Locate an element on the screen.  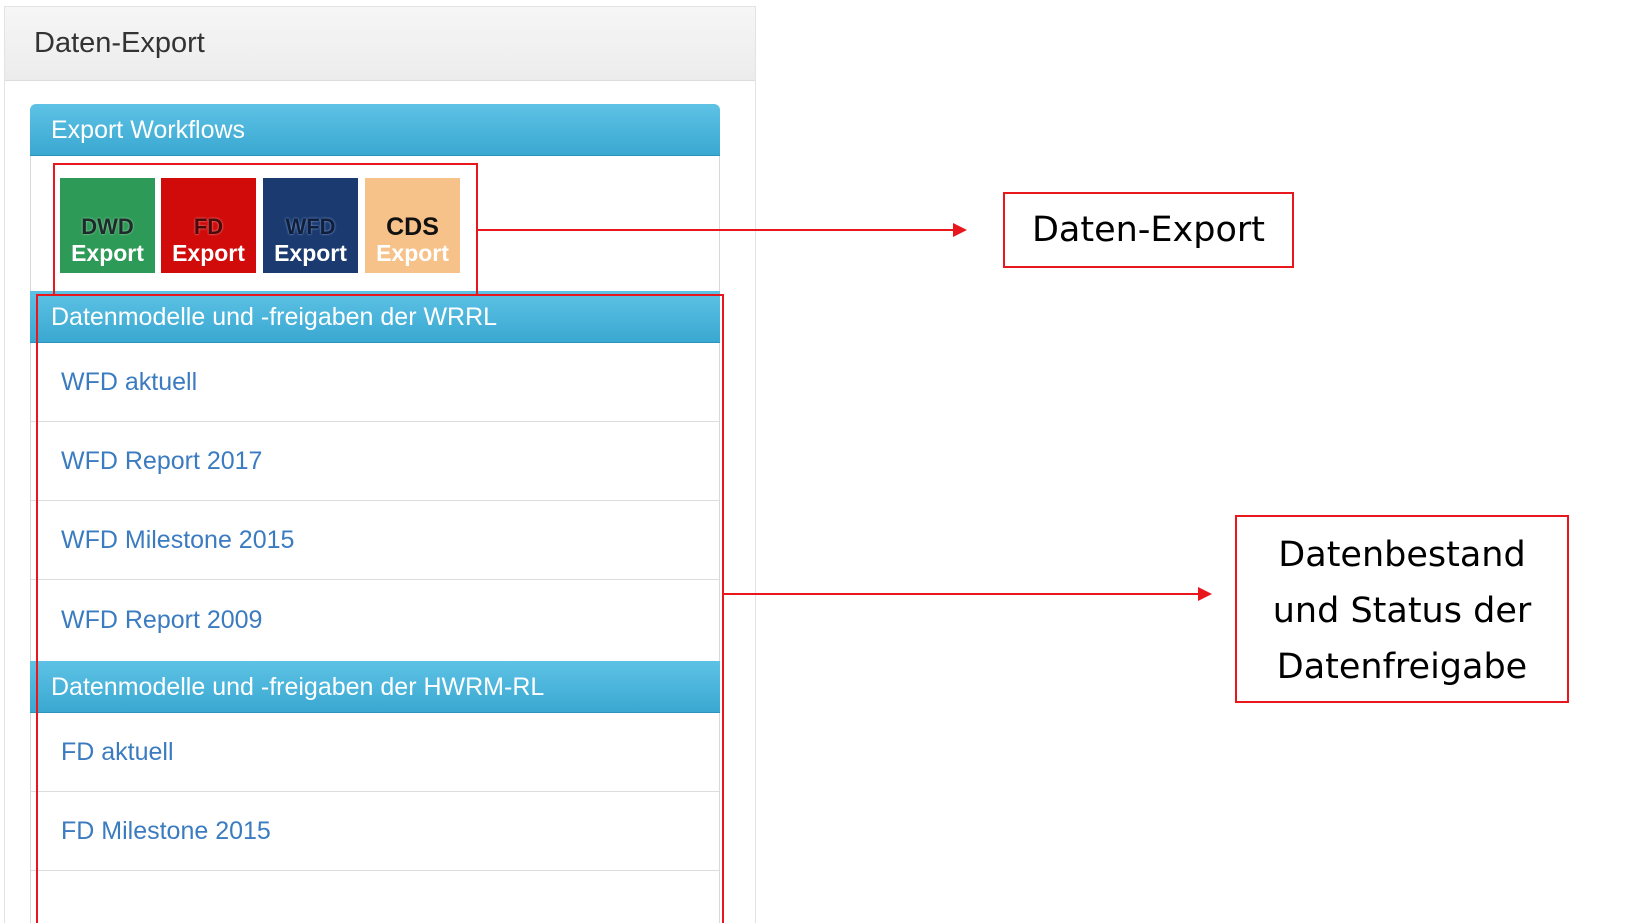
callout-daten-export: Daten-Export is located at coordinates (1148, 230).